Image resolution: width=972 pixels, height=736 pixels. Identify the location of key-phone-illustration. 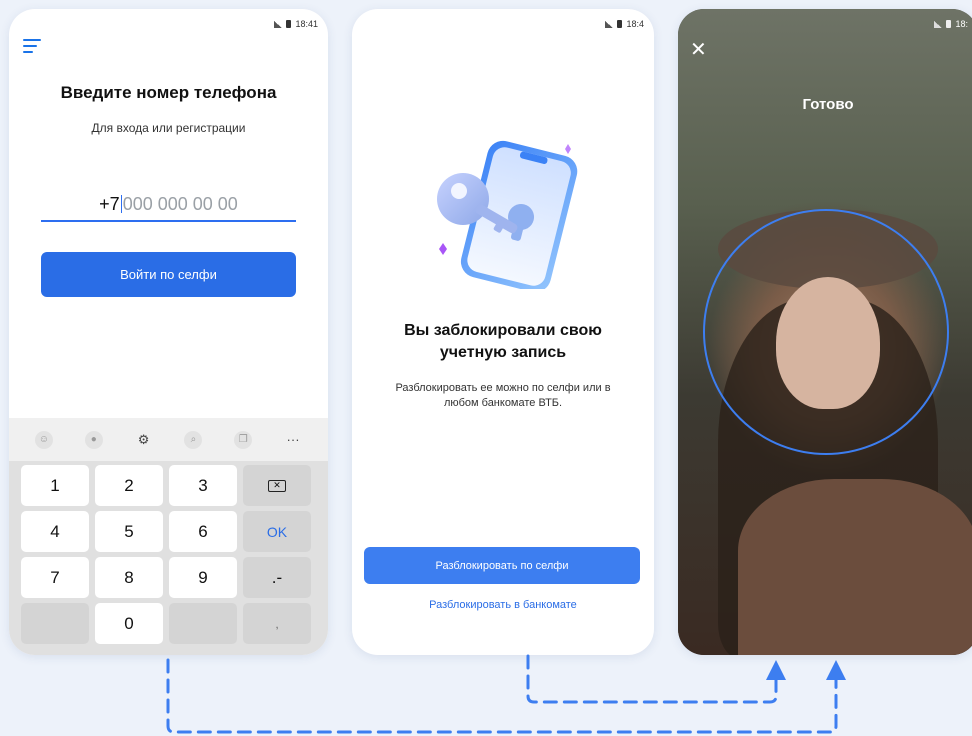
(507, 214).